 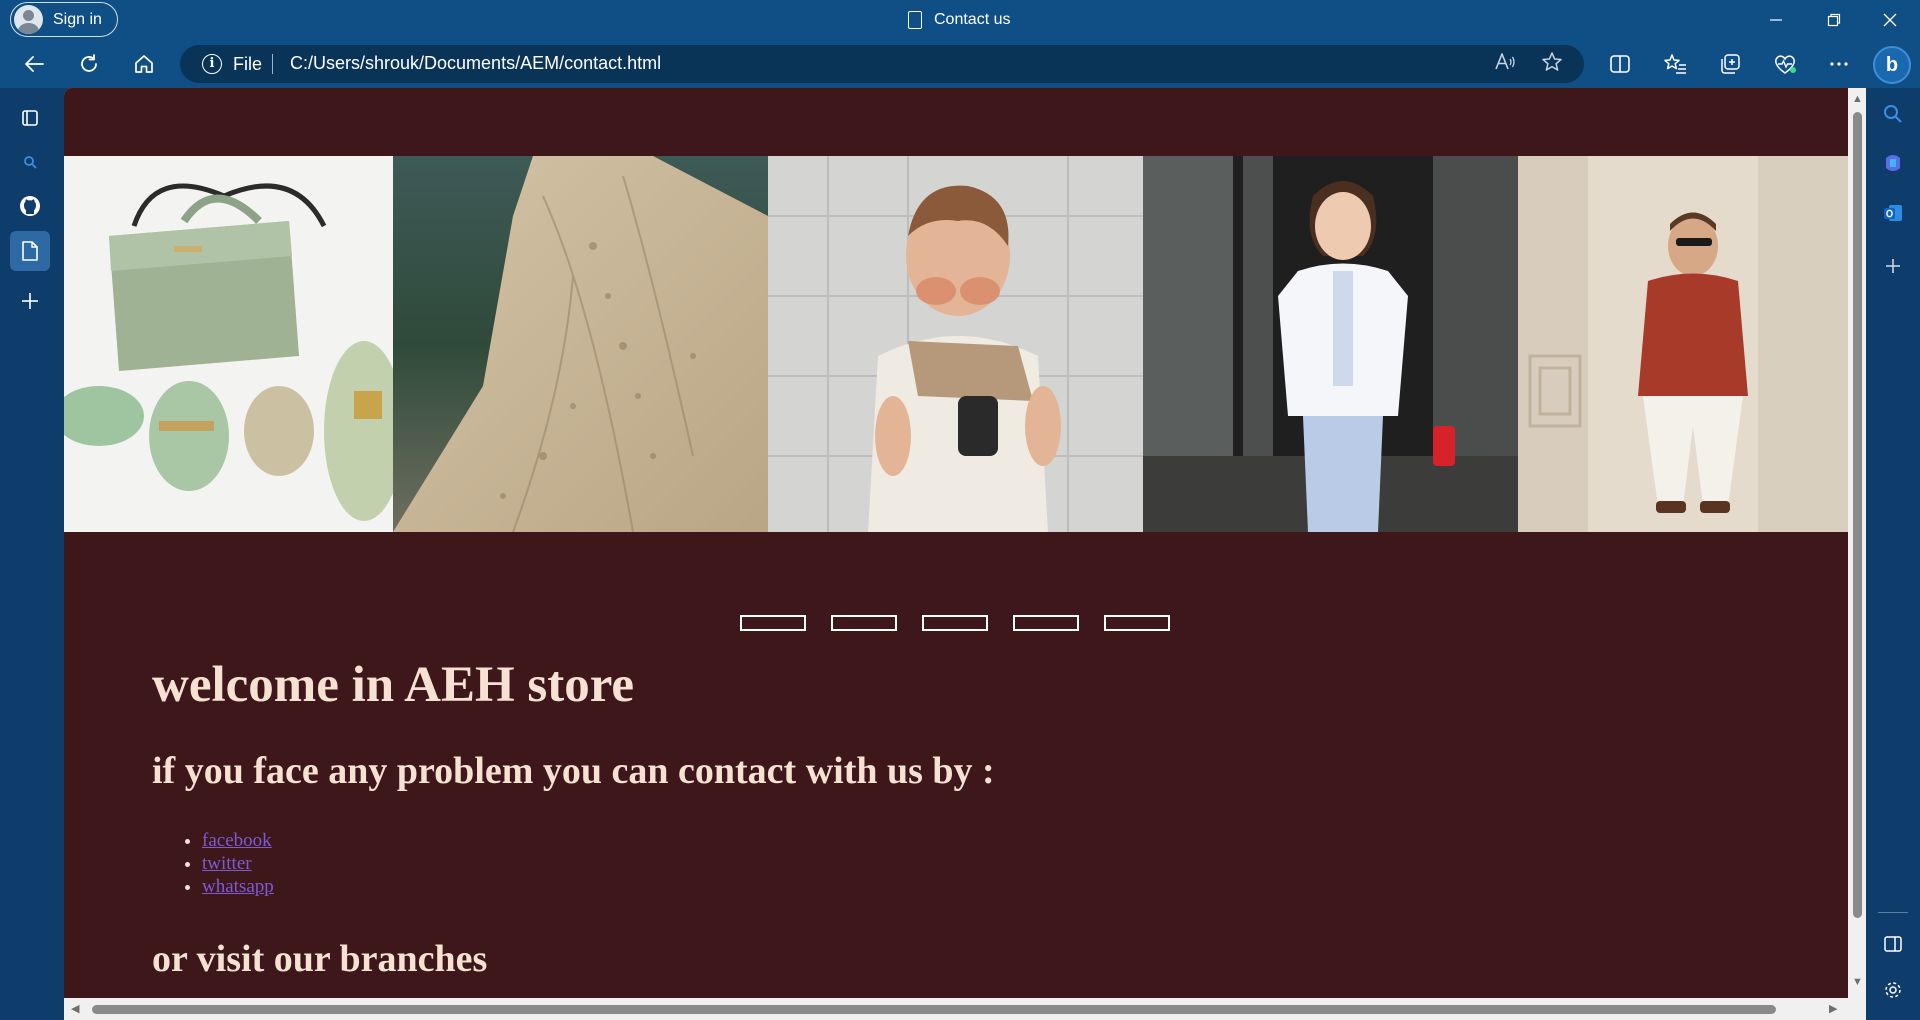 I want to click on sidebar-settings-button, so click(x=1893, y=990).